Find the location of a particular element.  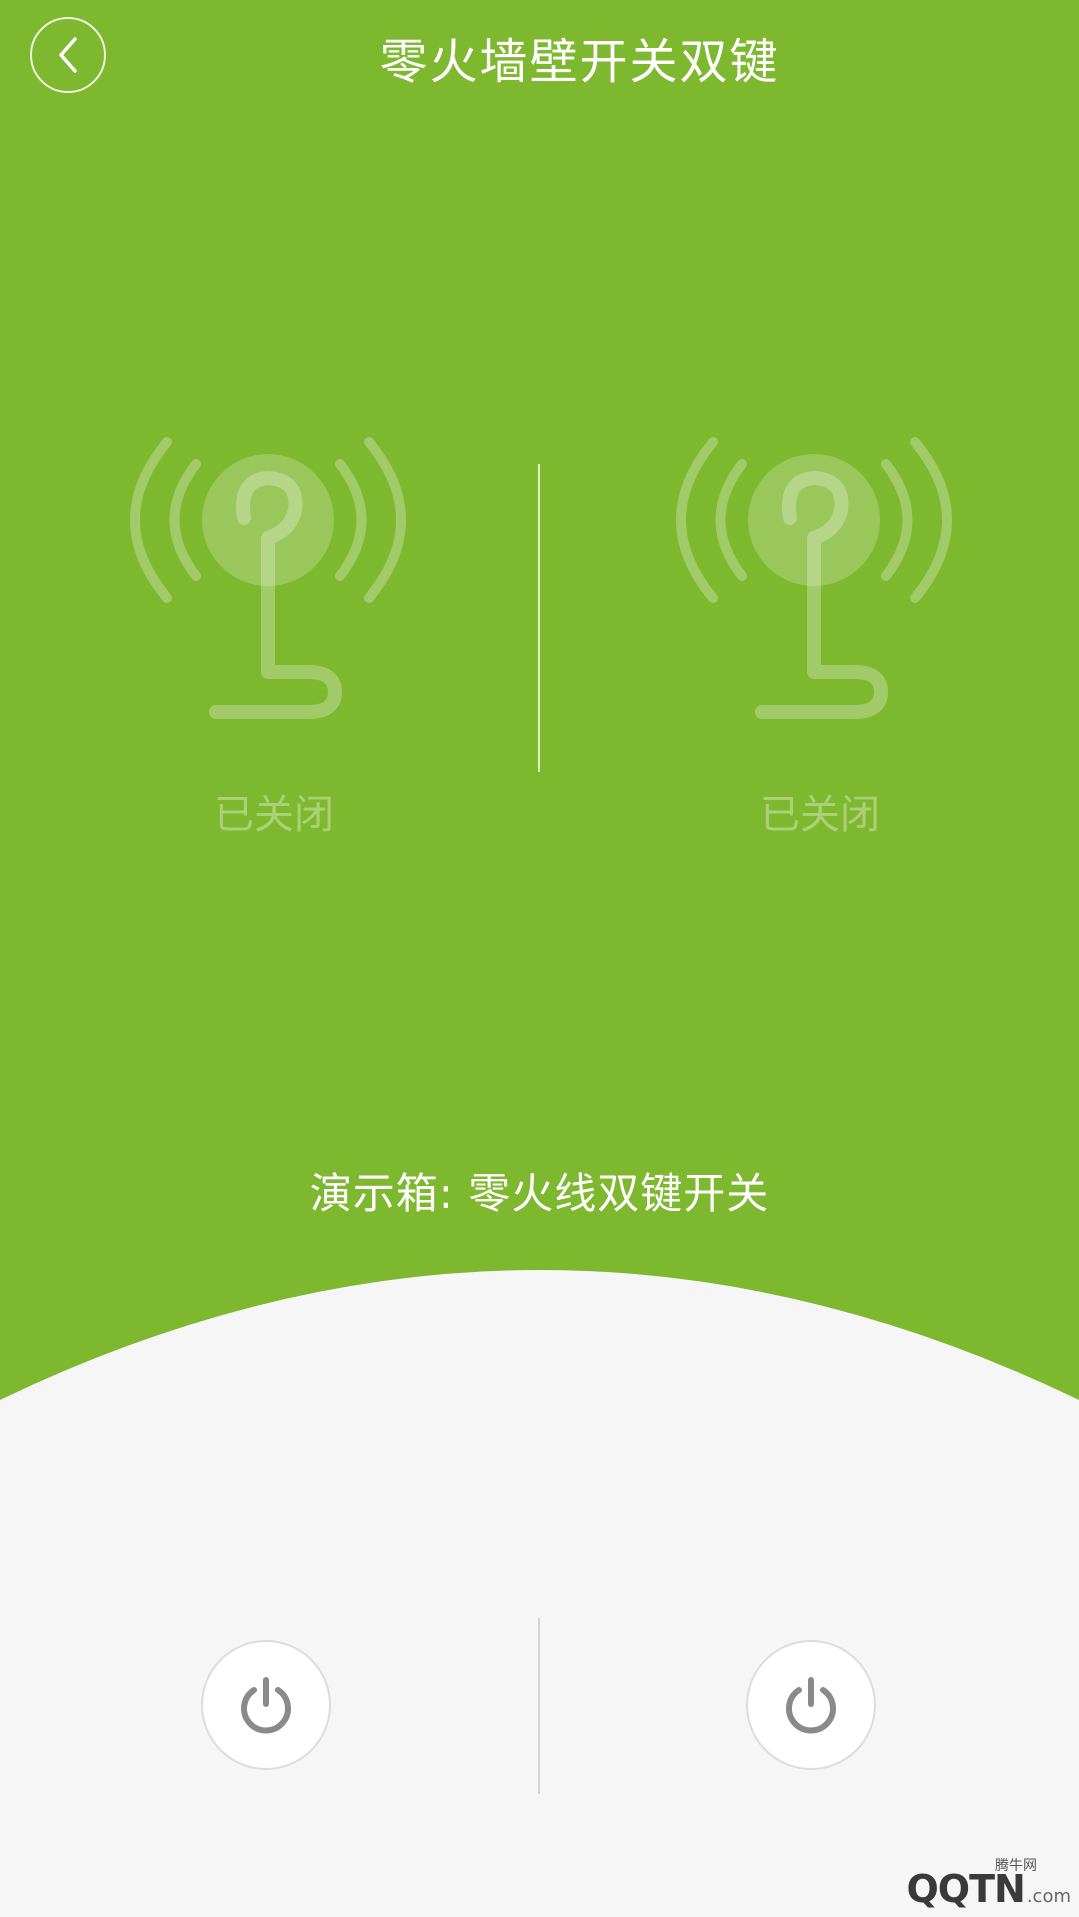

bulb-icon-left is located at coordinates (268, 580).